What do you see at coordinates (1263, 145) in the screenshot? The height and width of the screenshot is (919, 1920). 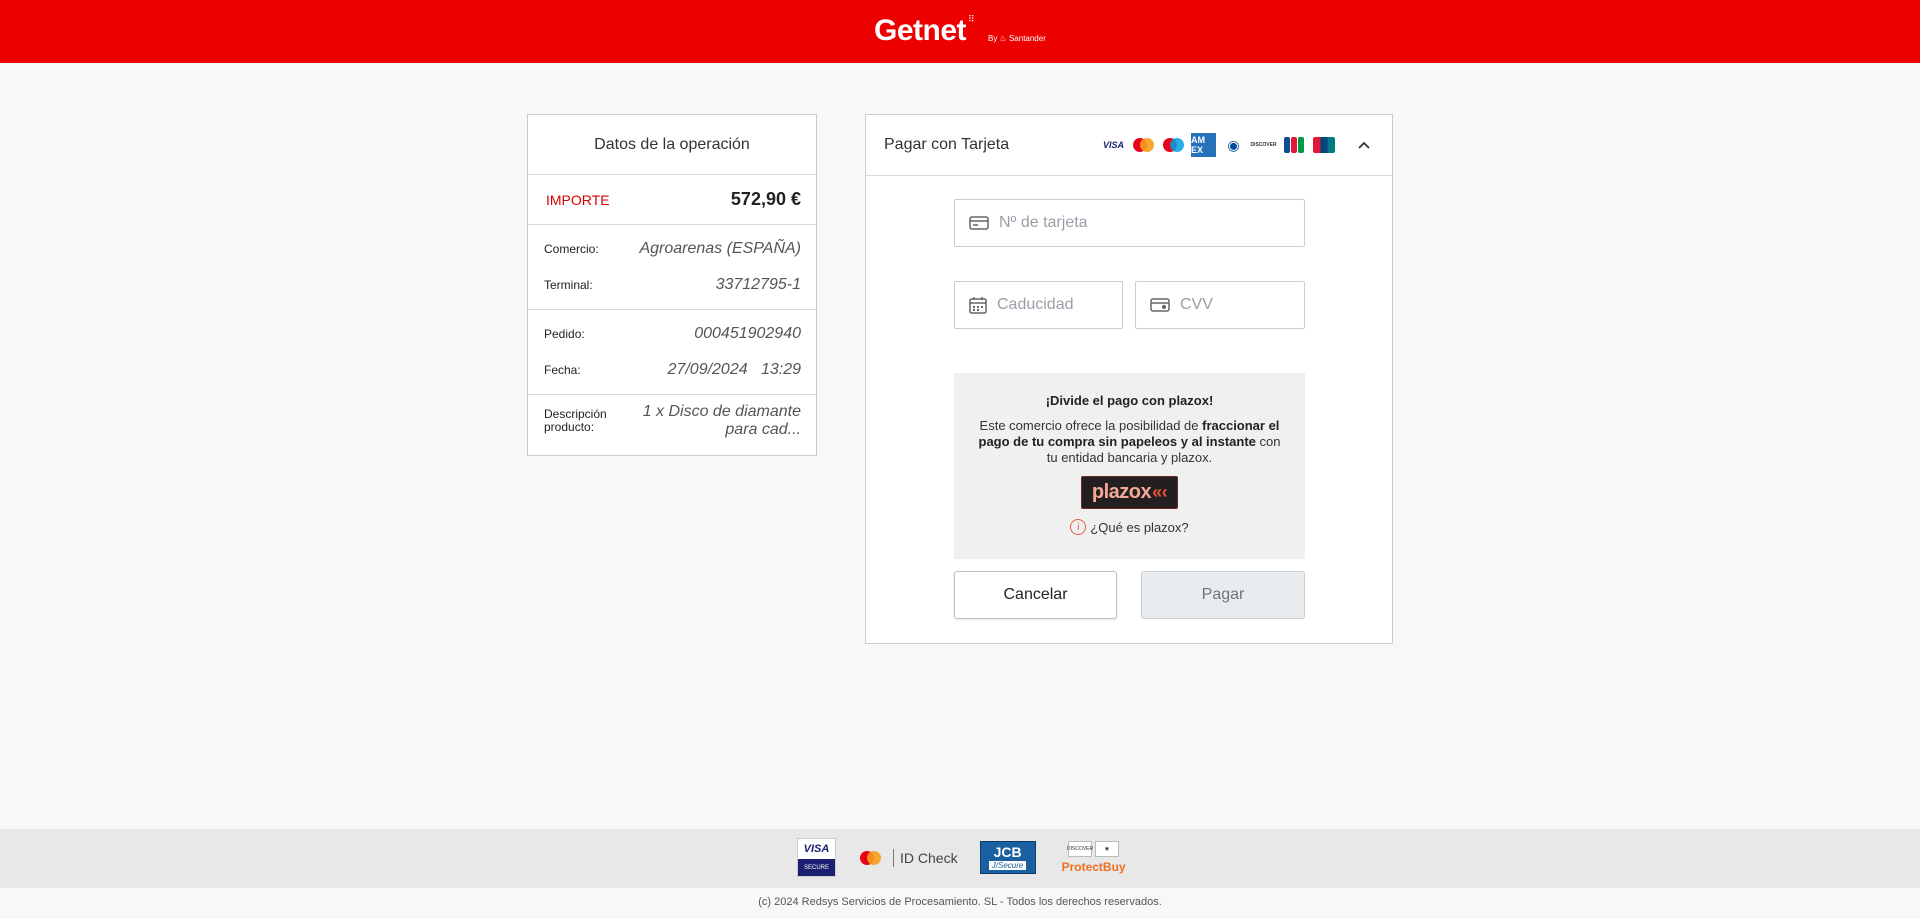 I see `discover-logo-icon: DISCOVER` at bounding box center [1263, 145].